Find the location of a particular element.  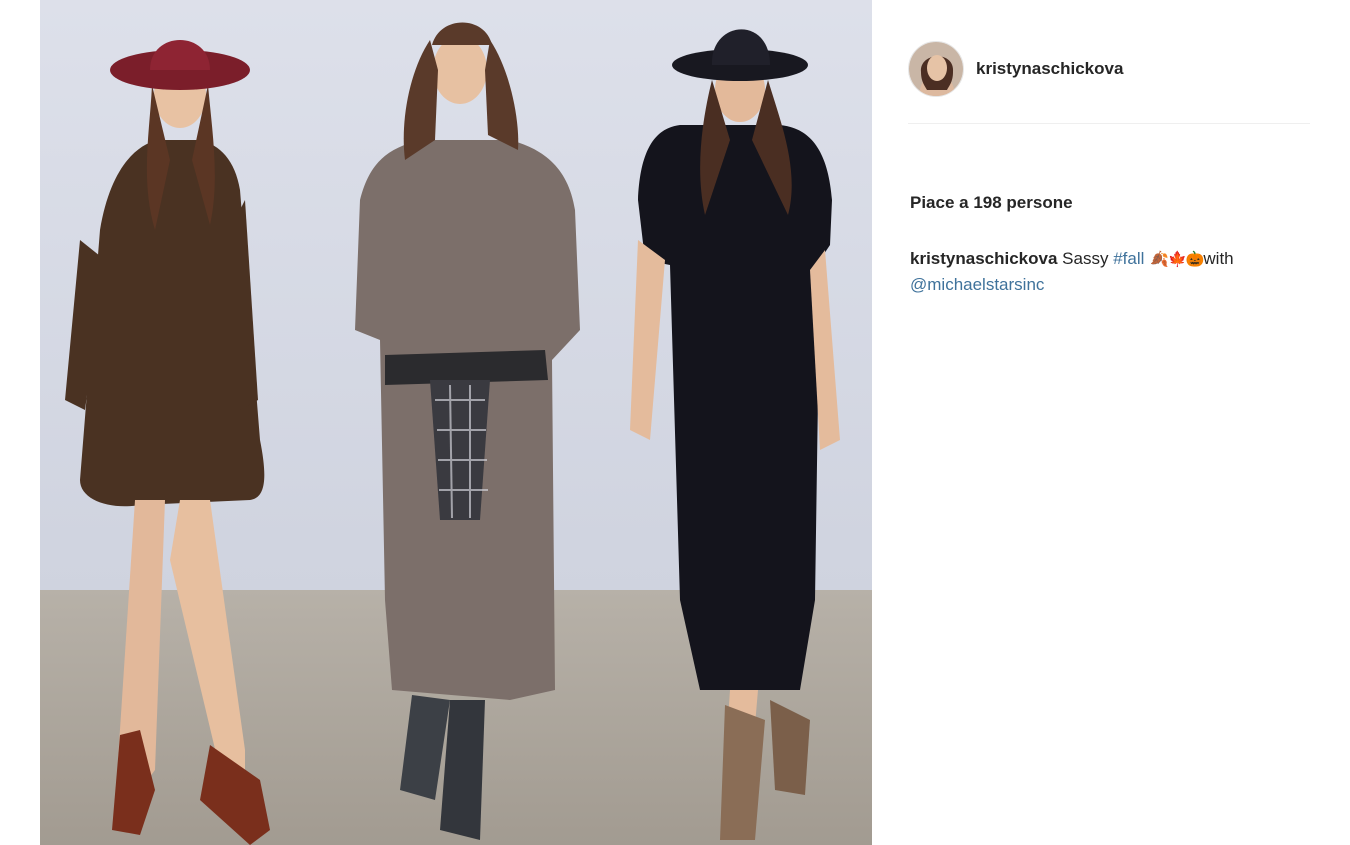

hashtag-link: #fall is located at coordinates (1128, 258).